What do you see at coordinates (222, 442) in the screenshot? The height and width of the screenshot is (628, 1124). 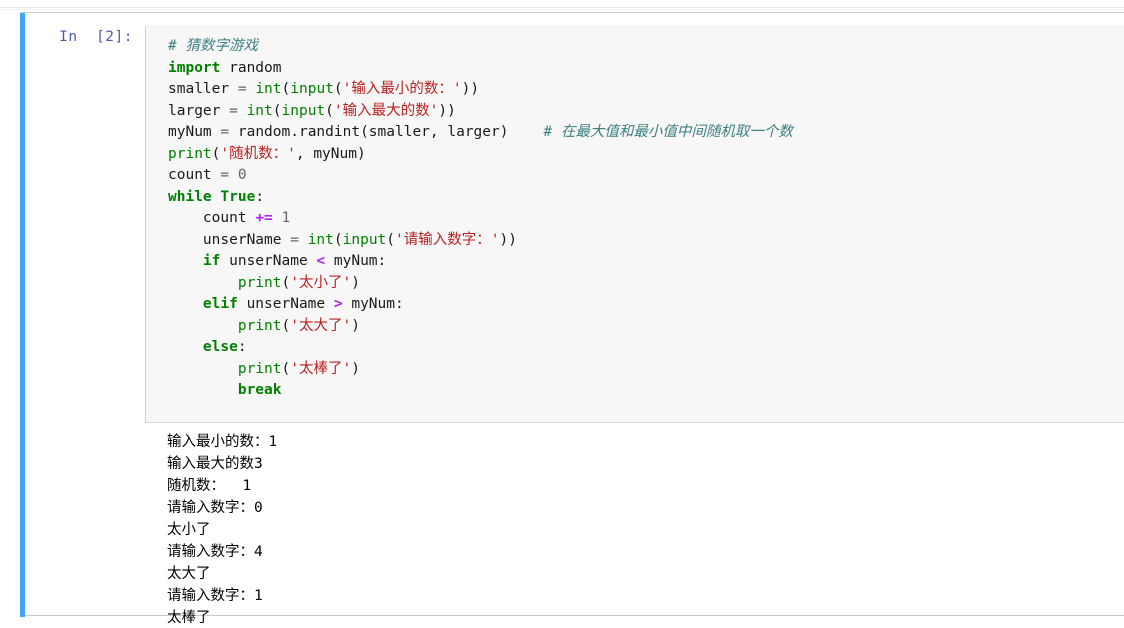 I see `output-line: 输入最小的数：1` at bounding box center [222, 442].